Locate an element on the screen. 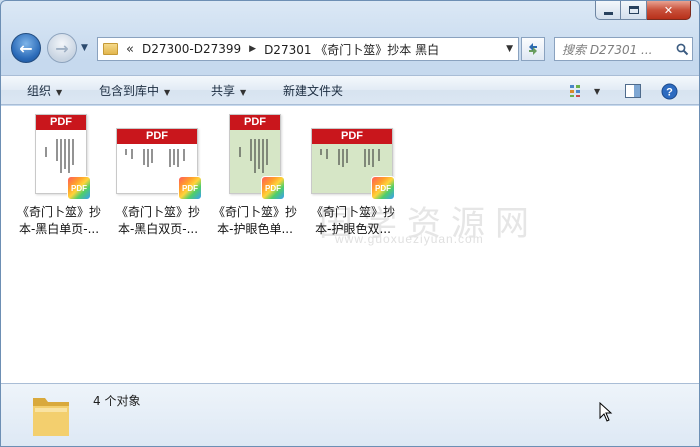 The width and height of the screenshot is (700, 447). caption-buttons: ✕ is located at coordinates (643, 10).